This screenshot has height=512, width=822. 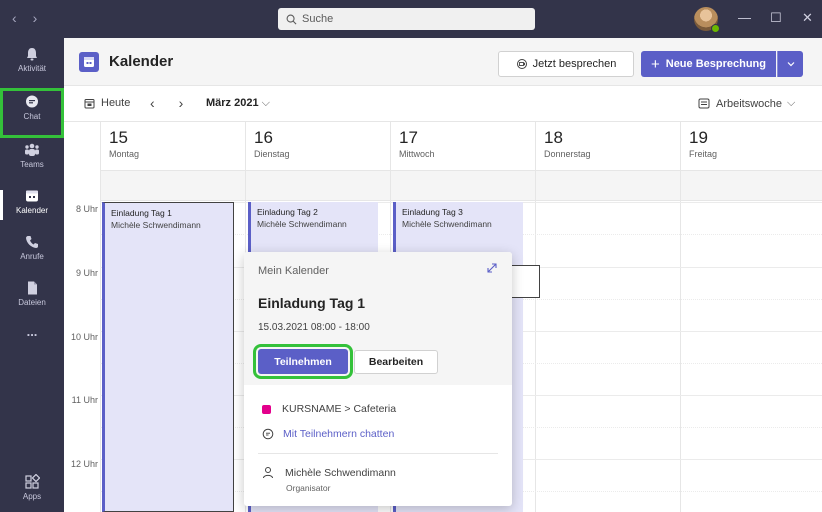 I want to click on rail-item-calendar: Kalender, so click(x=32, y=207).